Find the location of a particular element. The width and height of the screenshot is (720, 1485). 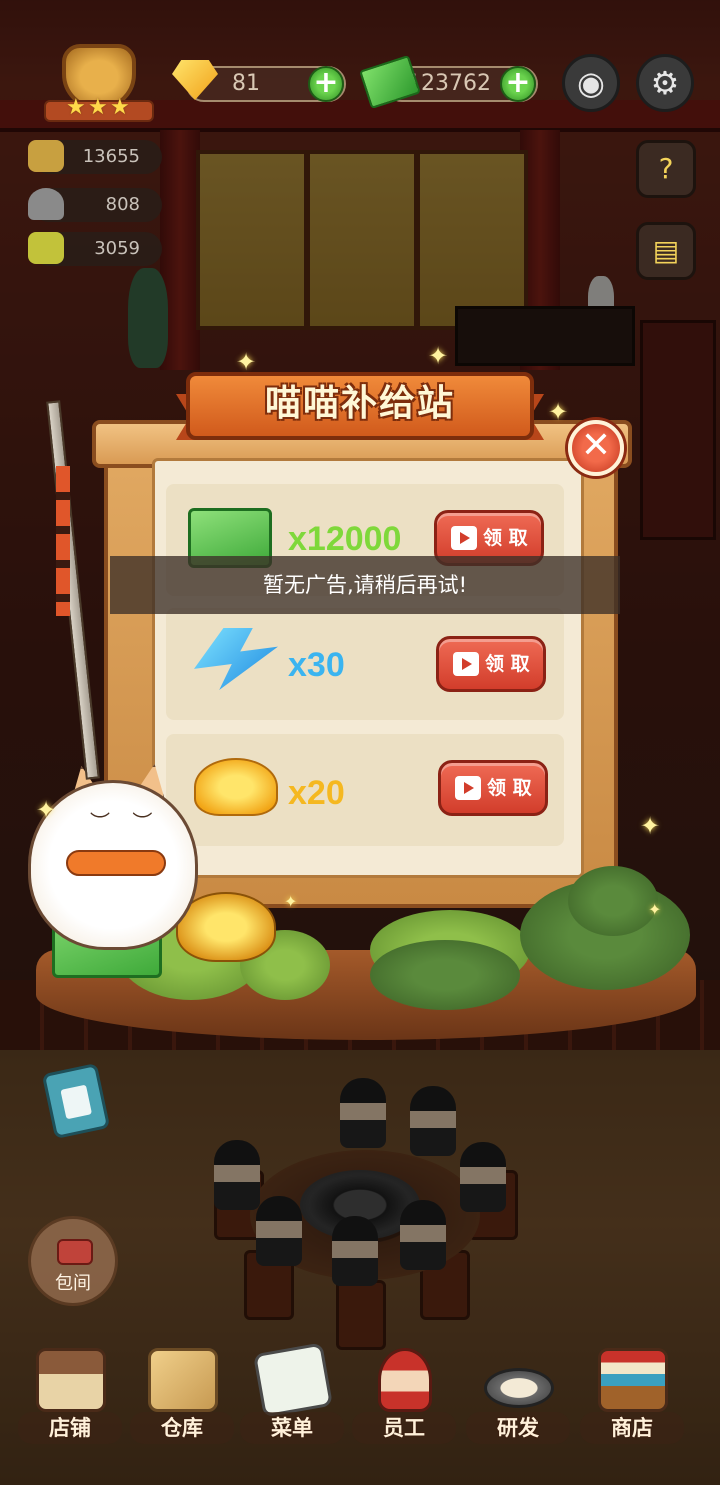

reward-quantity: x20 is located at coordinates (316, 793).